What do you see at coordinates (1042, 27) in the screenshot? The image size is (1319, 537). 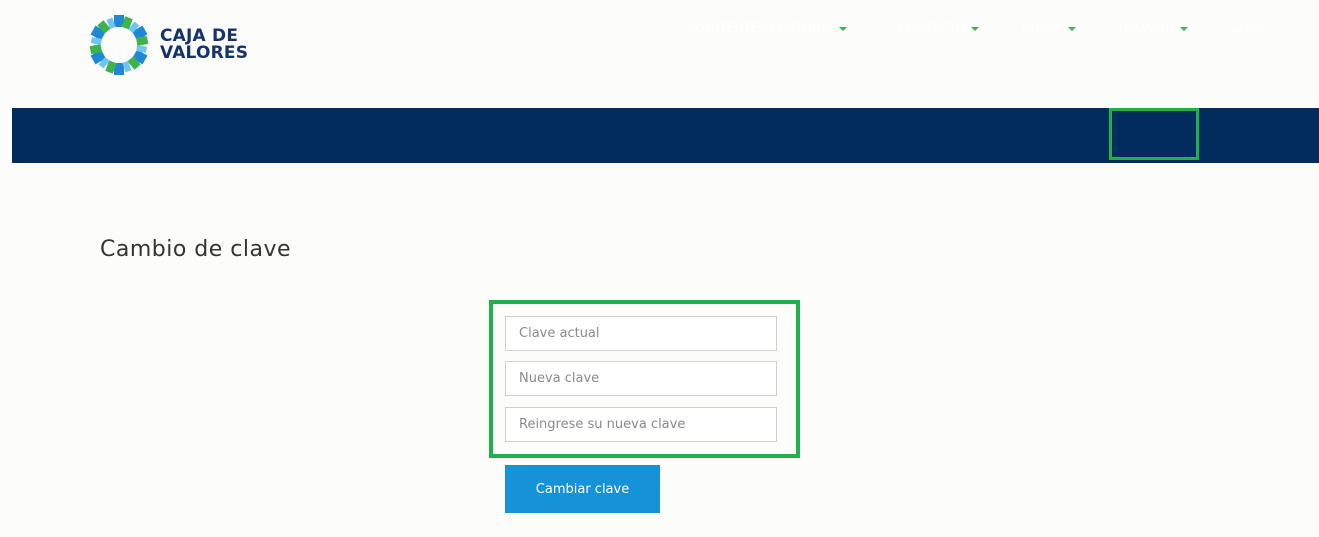 I see `nav-ayuda-label: AYUDA` at bounding box center [1042, 27].